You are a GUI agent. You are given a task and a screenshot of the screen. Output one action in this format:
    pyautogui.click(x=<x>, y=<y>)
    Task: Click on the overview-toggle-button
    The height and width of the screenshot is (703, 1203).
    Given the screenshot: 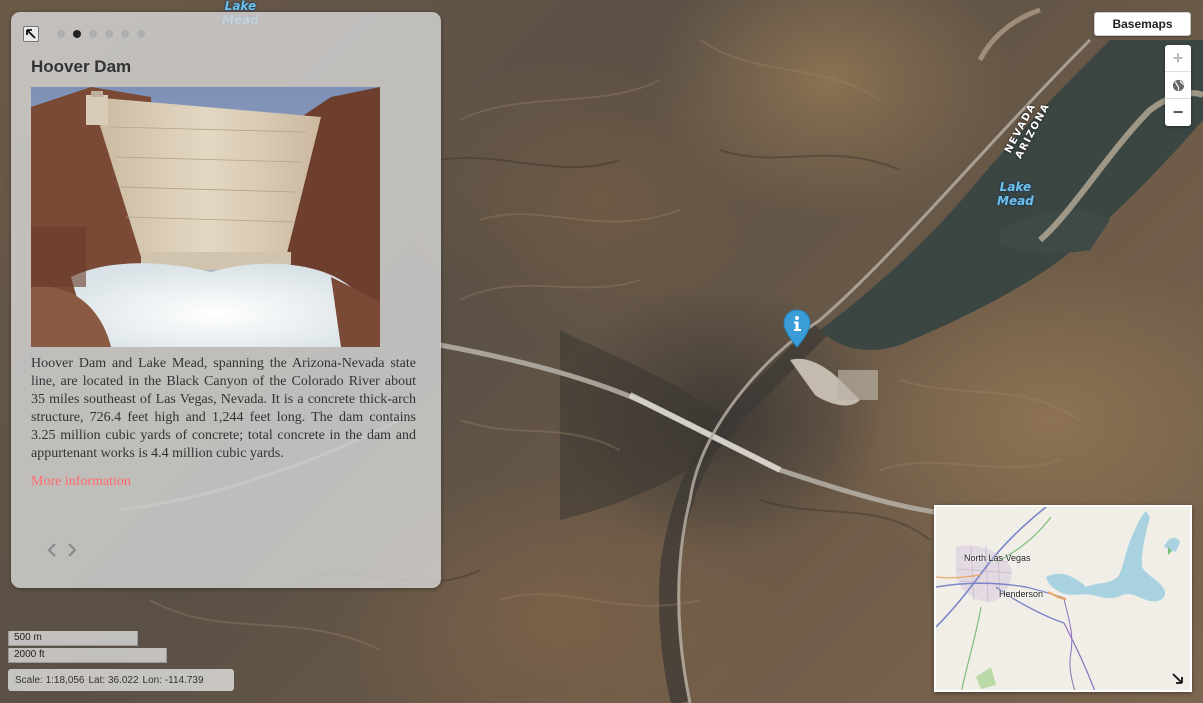 What is the action you would take?
    pyautogui.click(x=1179, y=680)
    